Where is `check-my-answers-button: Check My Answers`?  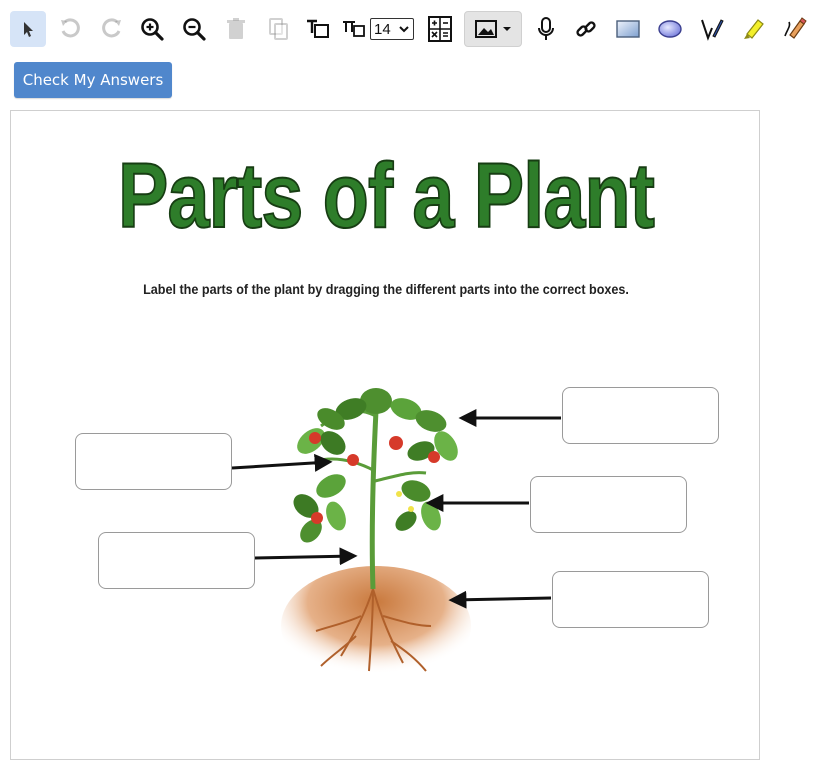 check-my-answers-button: Check My Answers is located at coordinates (93, 80).